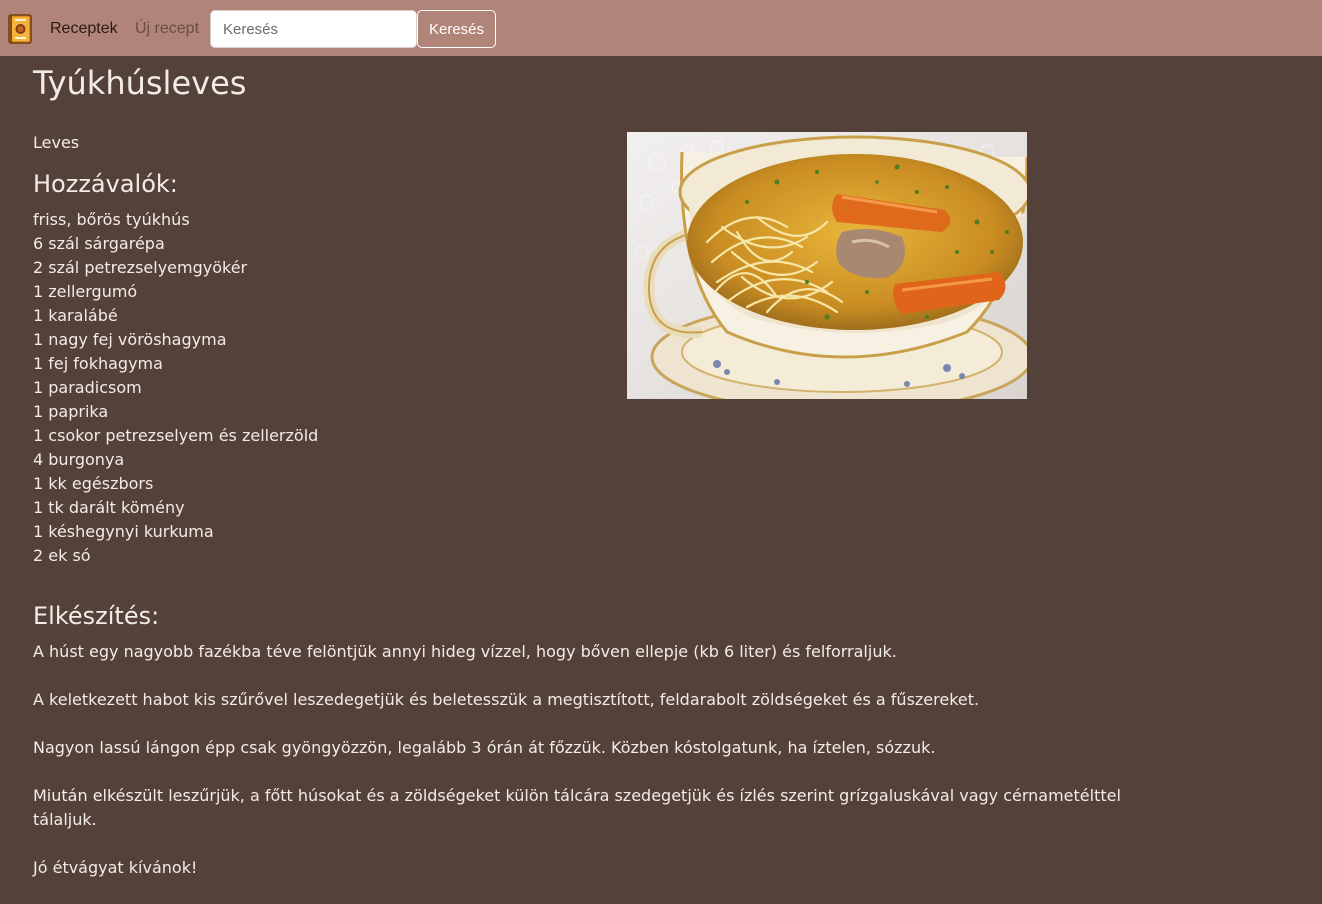 Image resolution: width=1322 pixels, height=904 pixels. I want to click on ingredient-item: 1 késhegynyi kurkuma, so click(123, 531).